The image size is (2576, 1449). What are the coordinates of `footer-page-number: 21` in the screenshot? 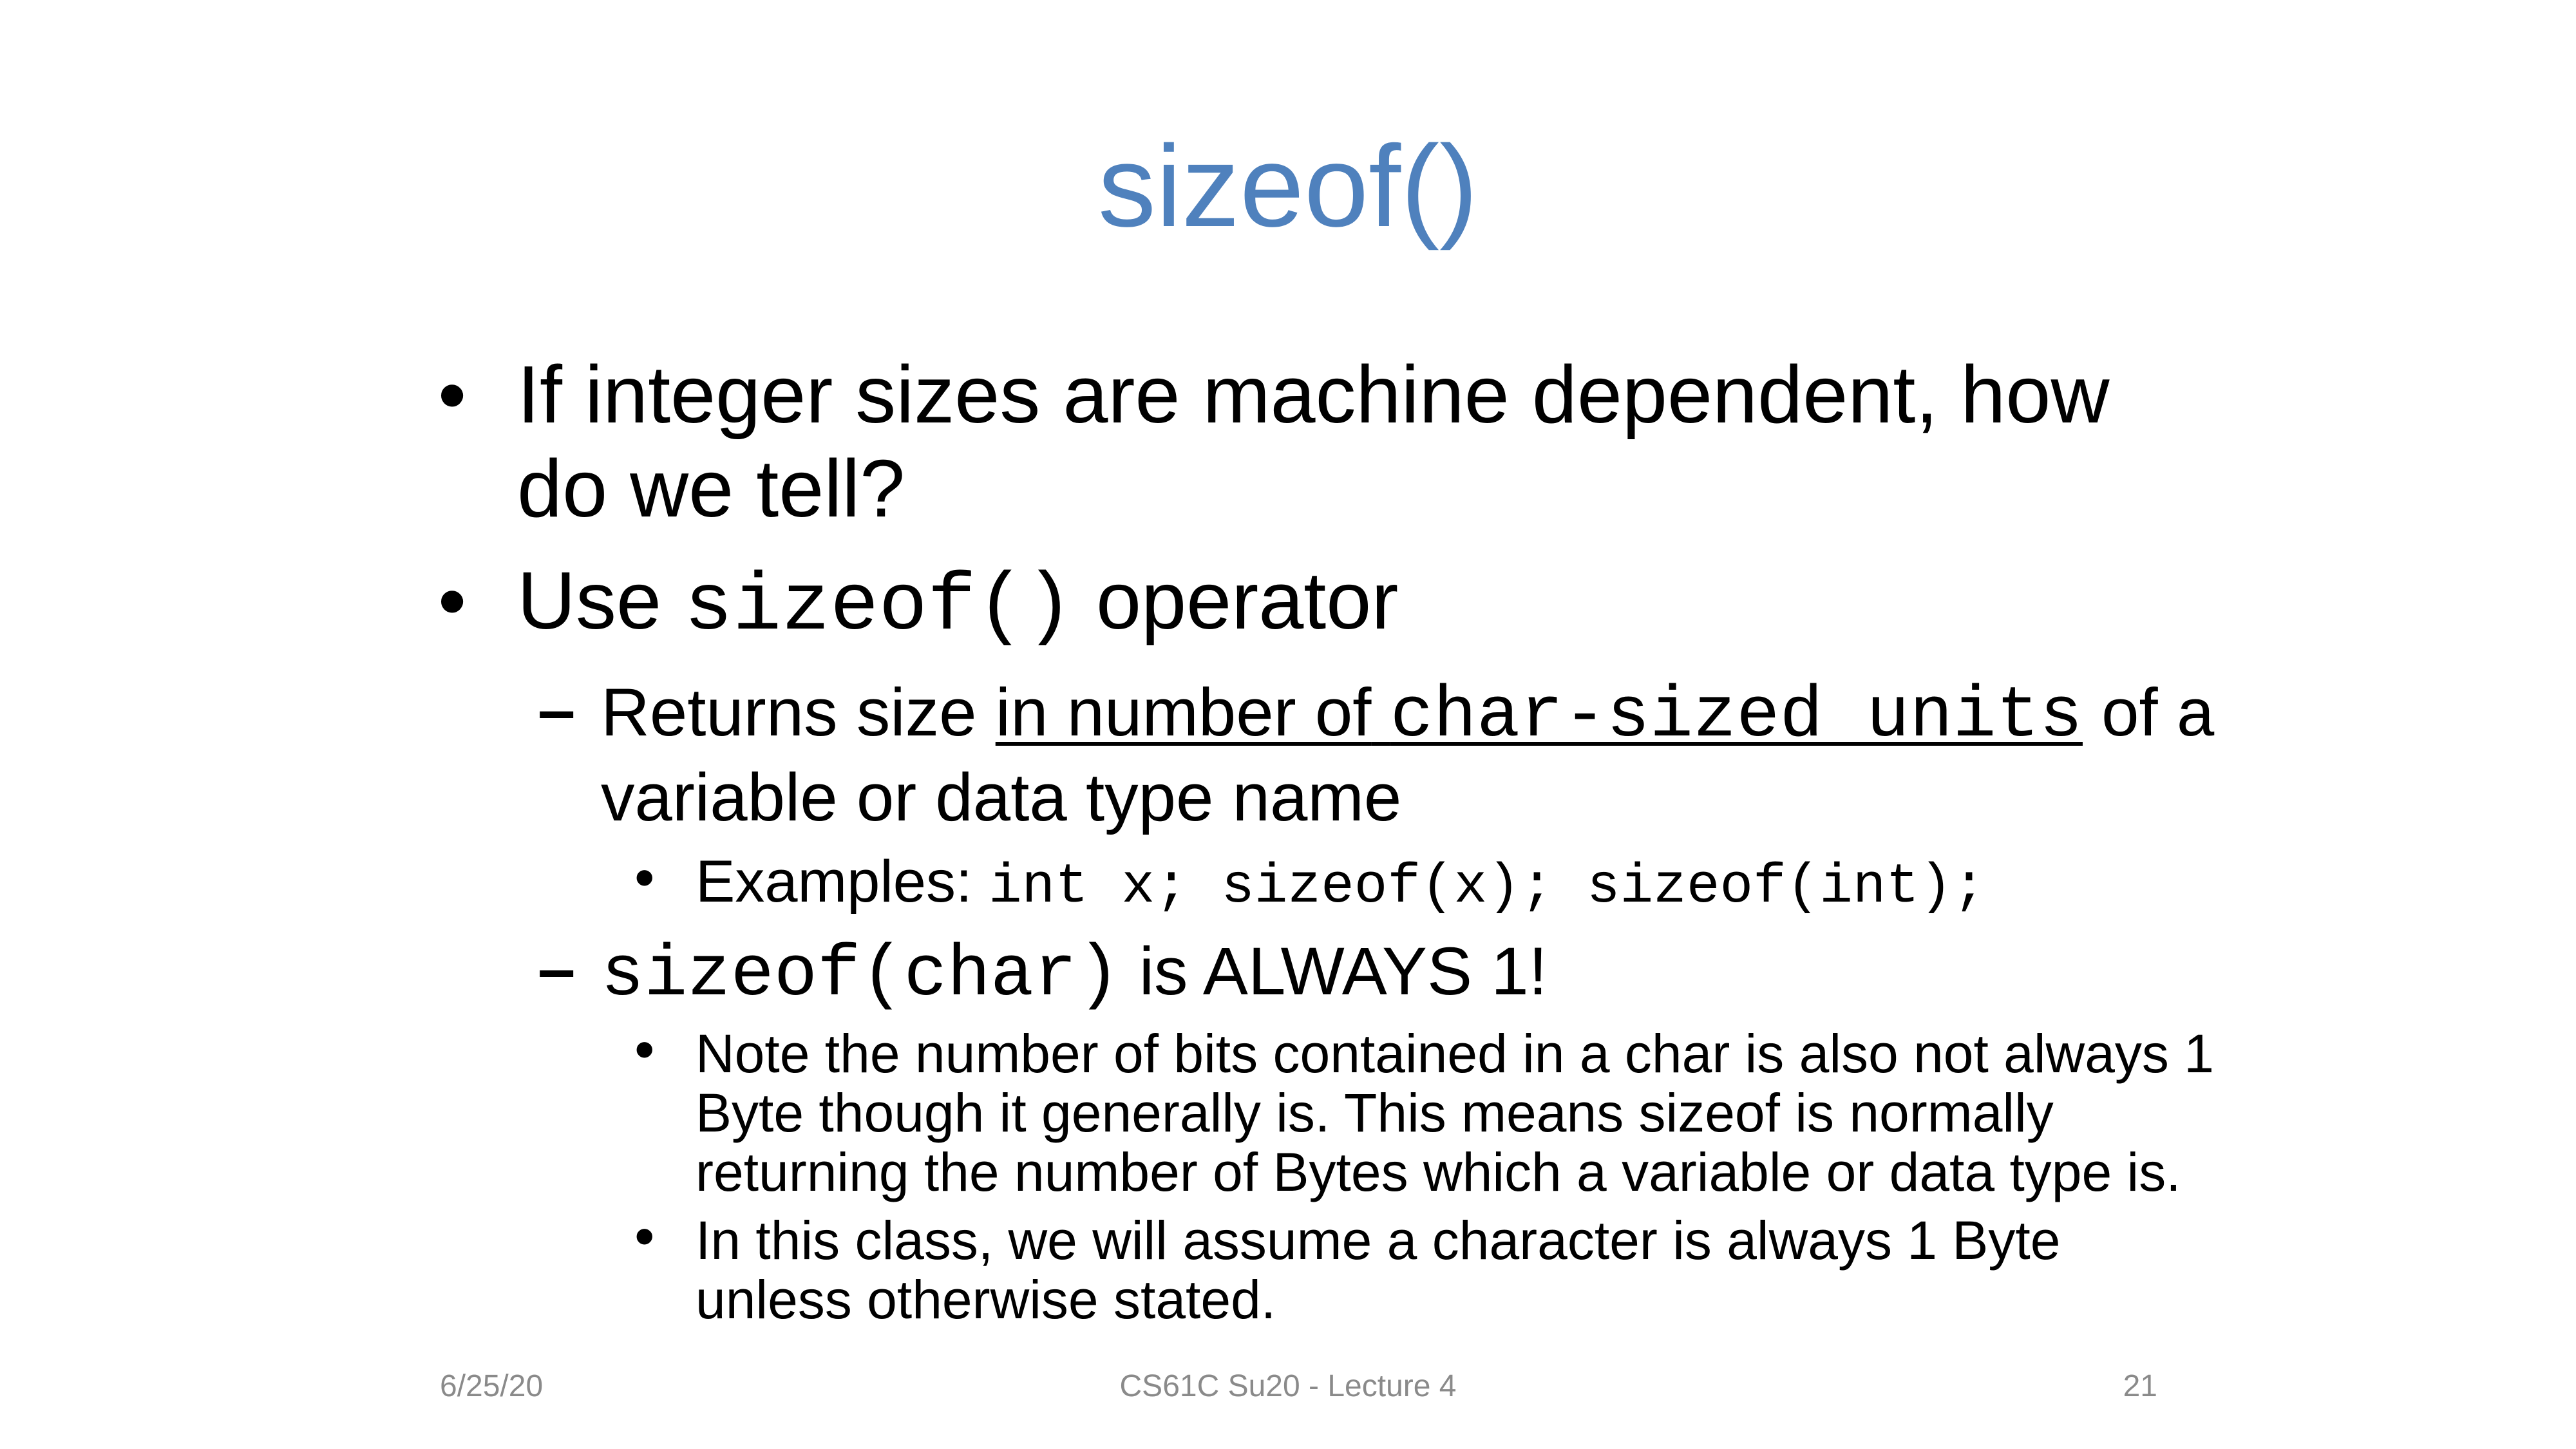 It's located at (2140, 1386).